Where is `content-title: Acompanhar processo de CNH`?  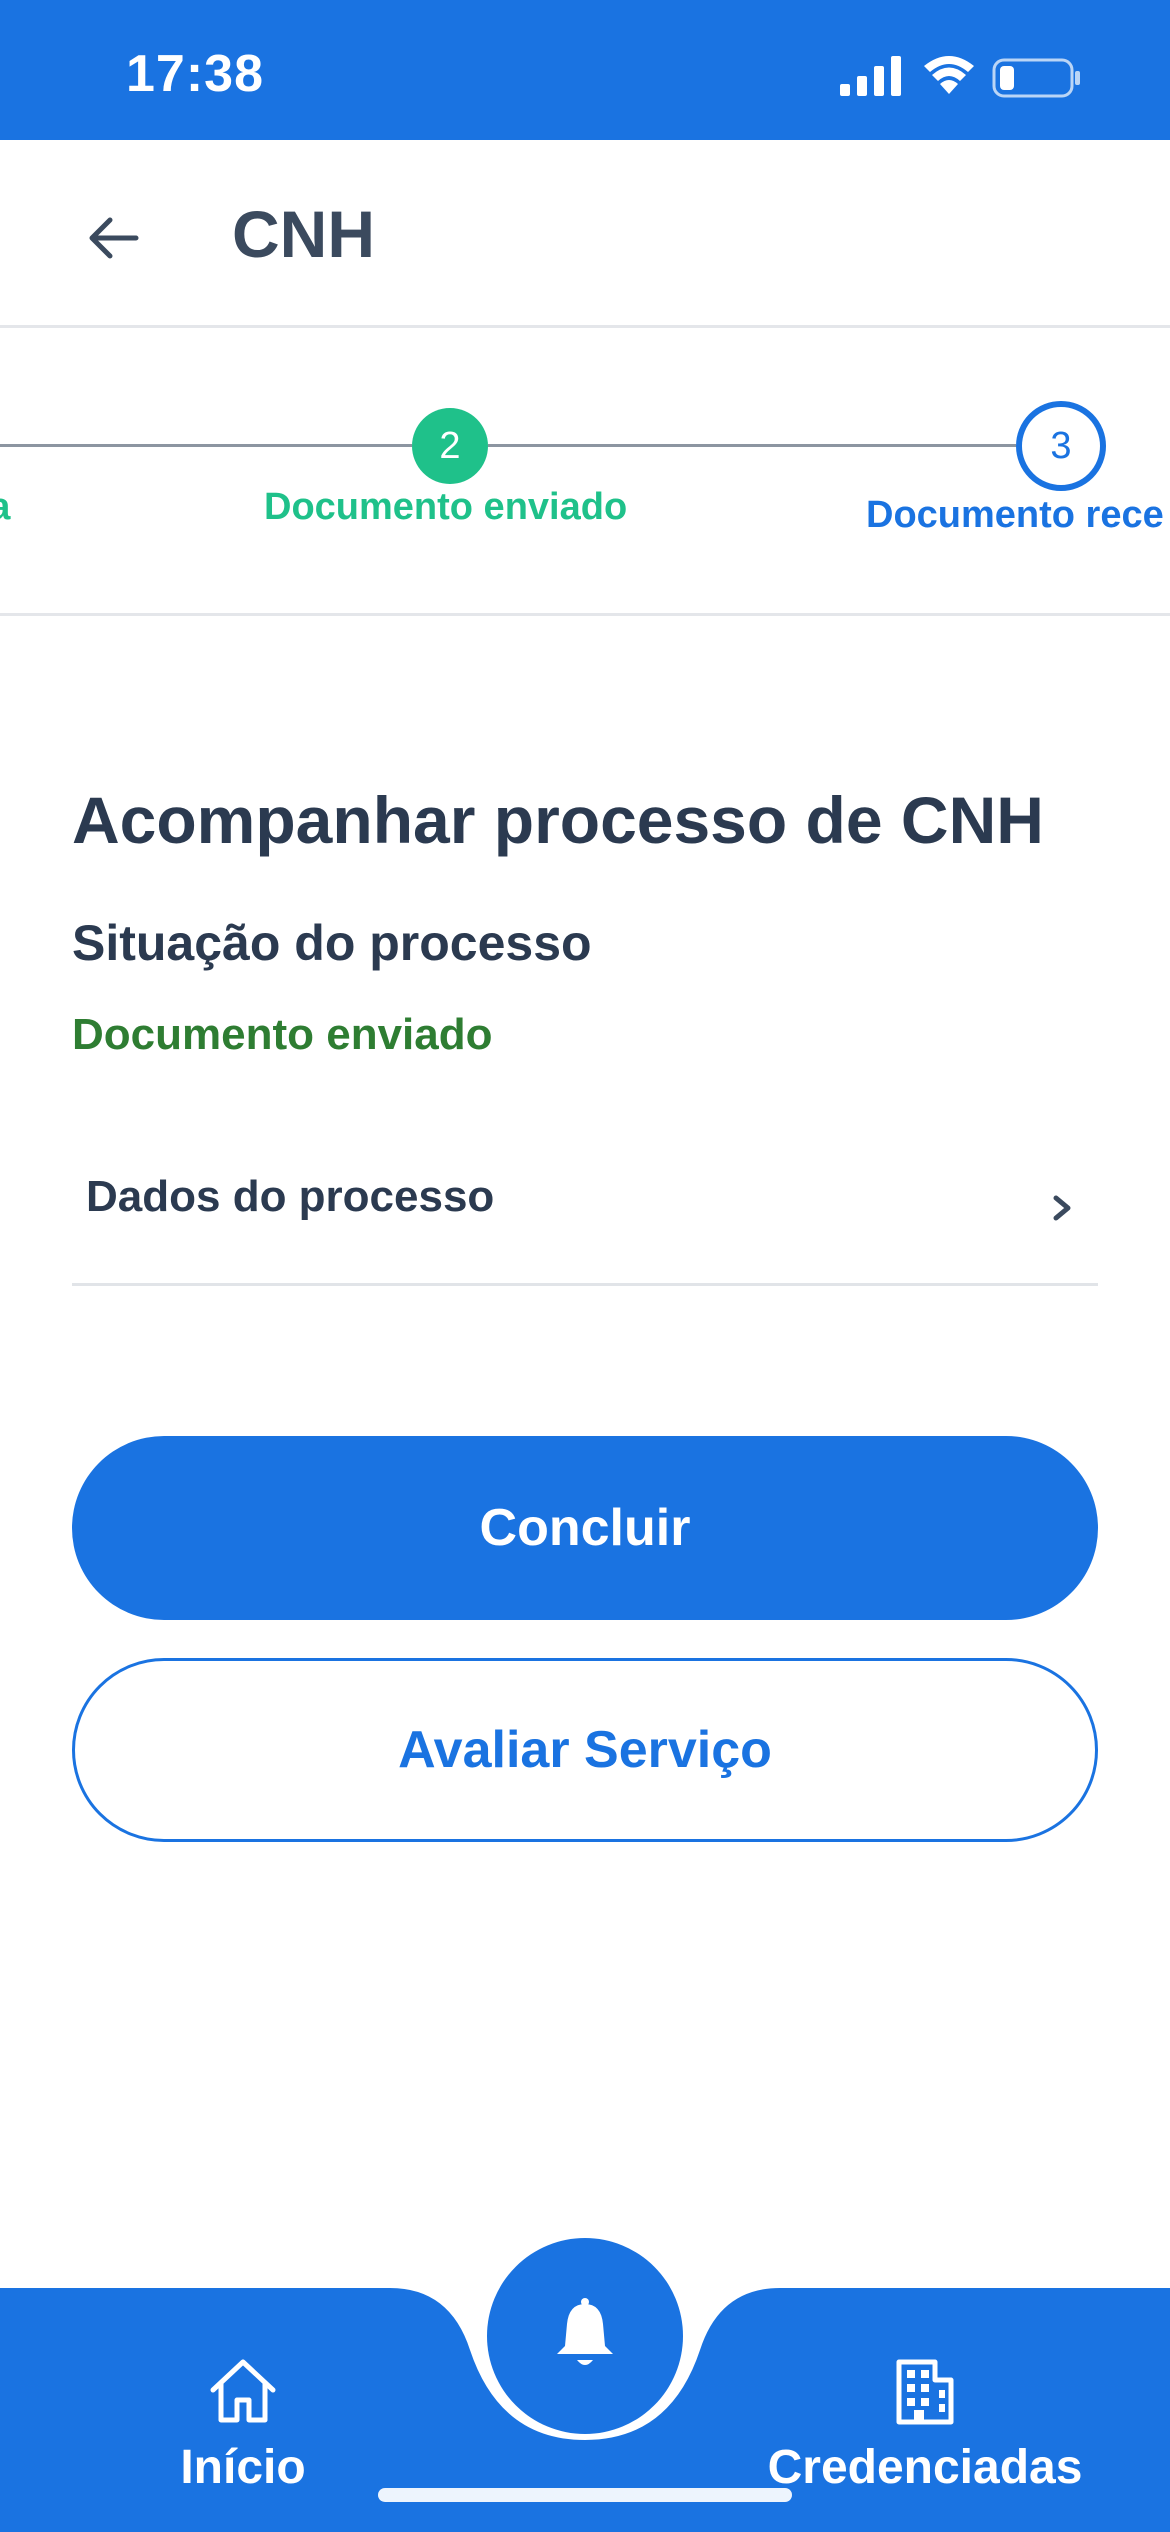 content-title: Acompanhar processo de CNH is located at coordinates (558, 820).